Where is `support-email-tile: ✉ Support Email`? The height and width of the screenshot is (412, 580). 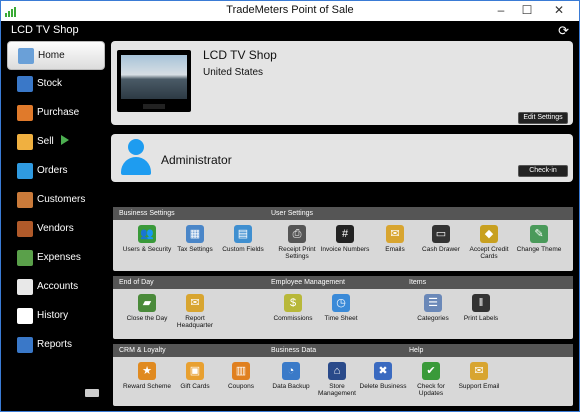 support-email-tile: ✉ Support Email is located at coordinates (479, 376).